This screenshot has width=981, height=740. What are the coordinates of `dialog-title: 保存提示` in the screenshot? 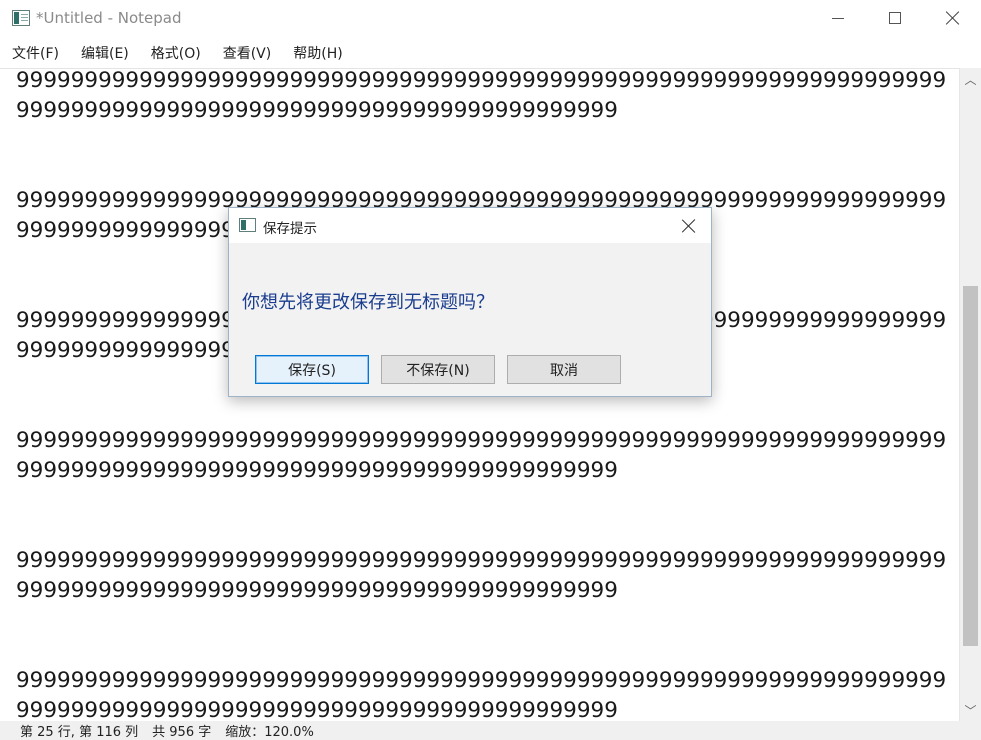 It's located at (290, 229).